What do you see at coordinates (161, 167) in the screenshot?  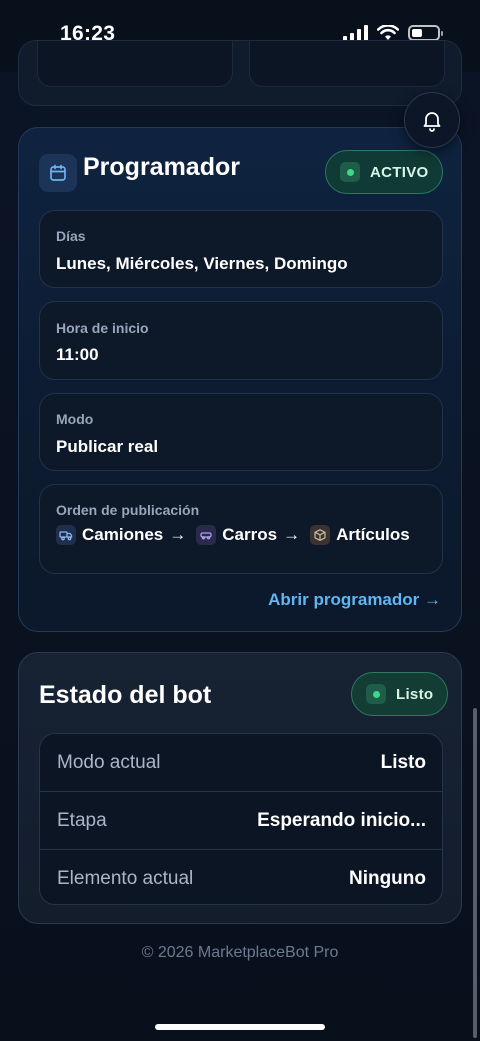 I see `scheduler-title: Programador` at bounding box center [161, 167].